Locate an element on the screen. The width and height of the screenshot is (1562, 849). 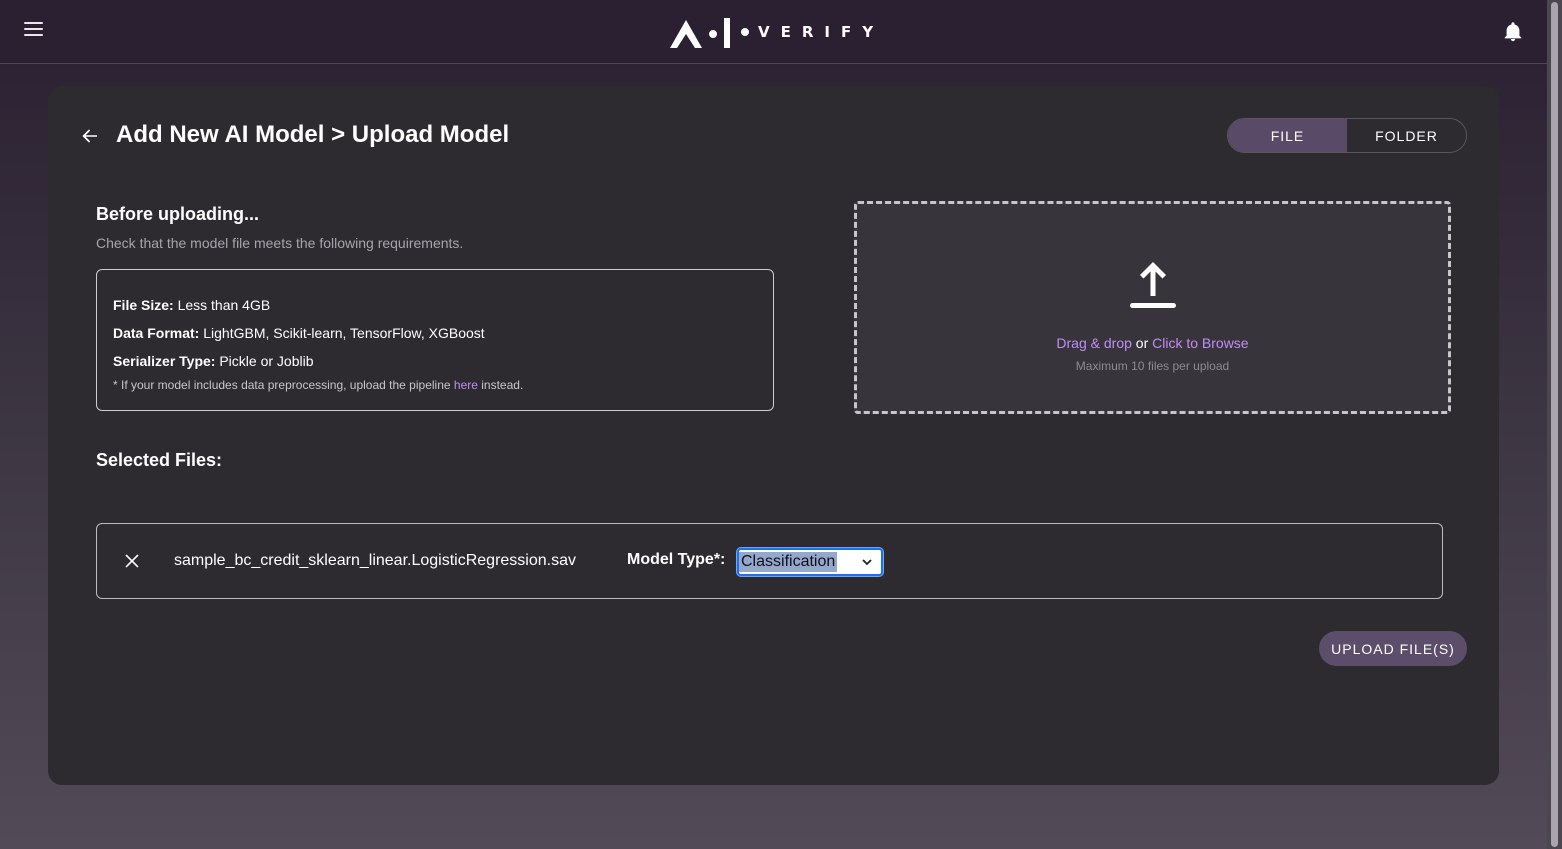
model-type-select: Classification is located at coordinates (810, 562).